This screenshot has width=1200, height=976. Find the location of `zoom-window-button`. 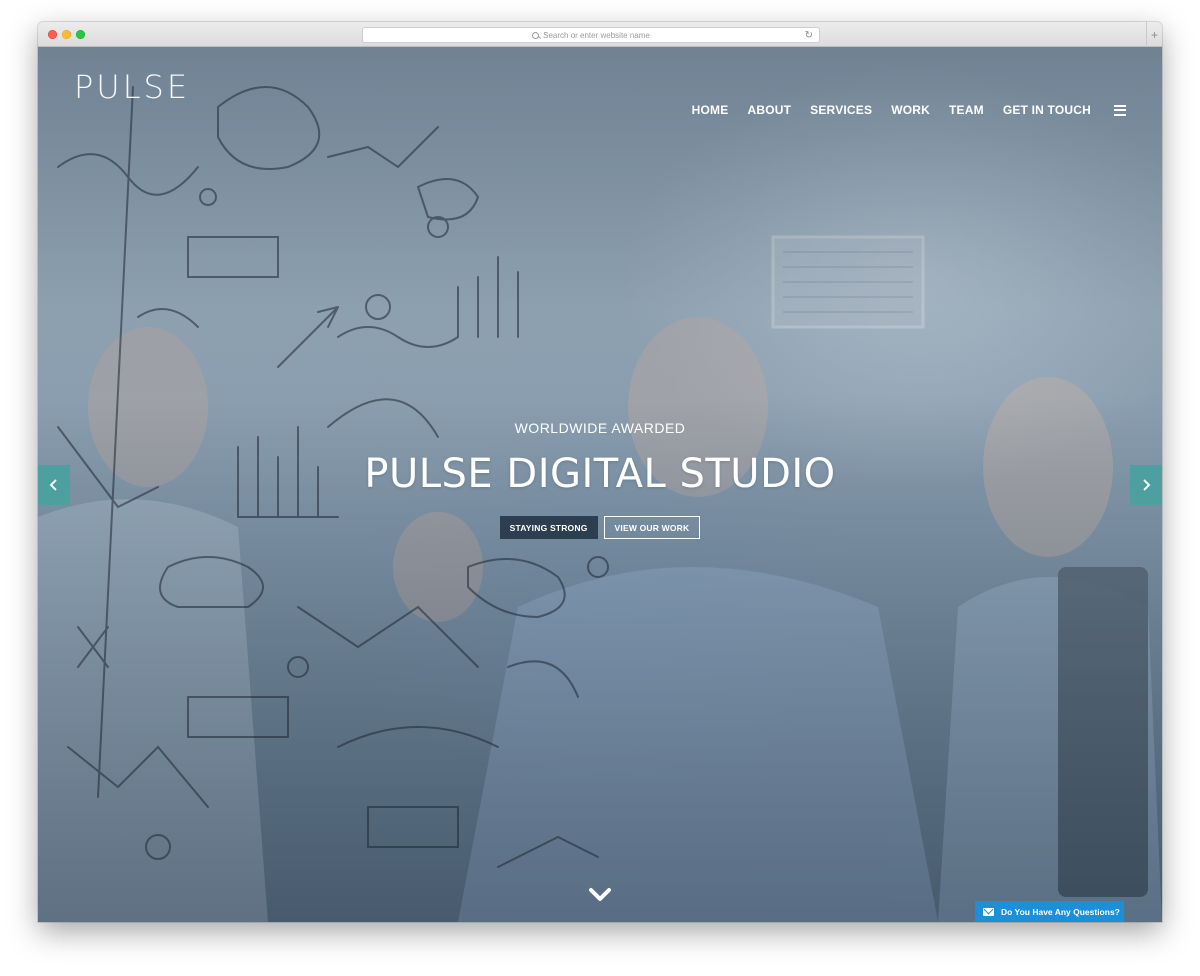

zoom-window-button is located at coordinates (80, 34).